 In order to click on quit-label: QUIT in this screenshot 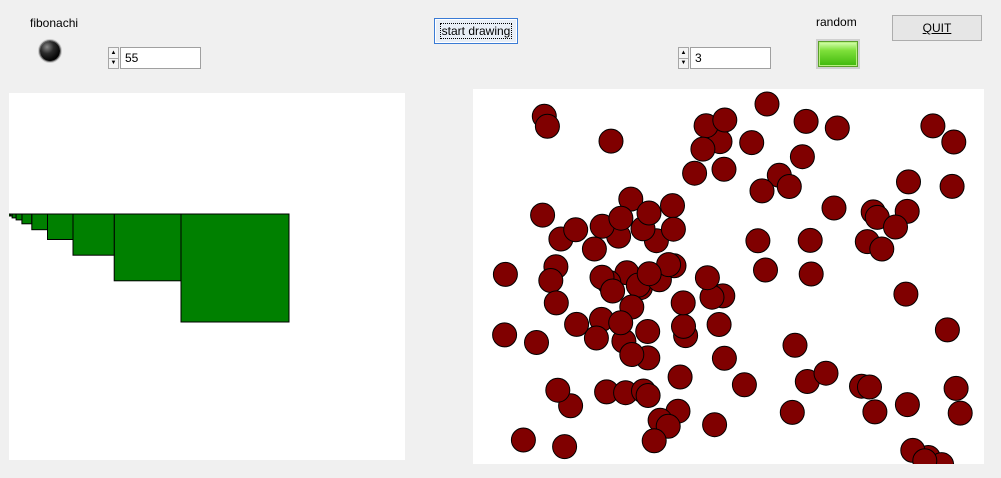, I will do `click(937, 28)`.